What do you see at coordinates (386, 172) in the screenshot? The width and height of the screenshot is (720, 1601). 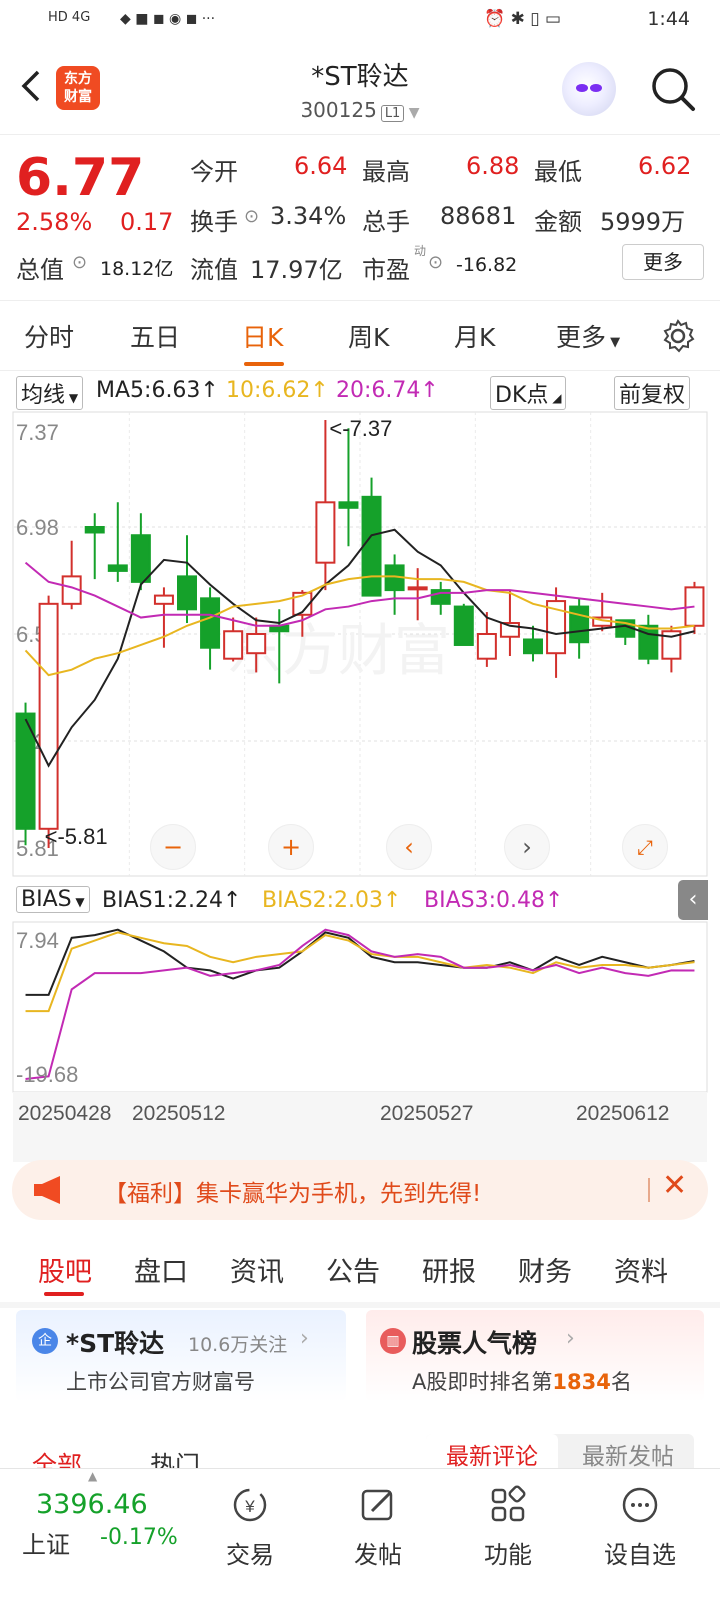 I see `high-label: 最高` at bounding box center [386, 172].